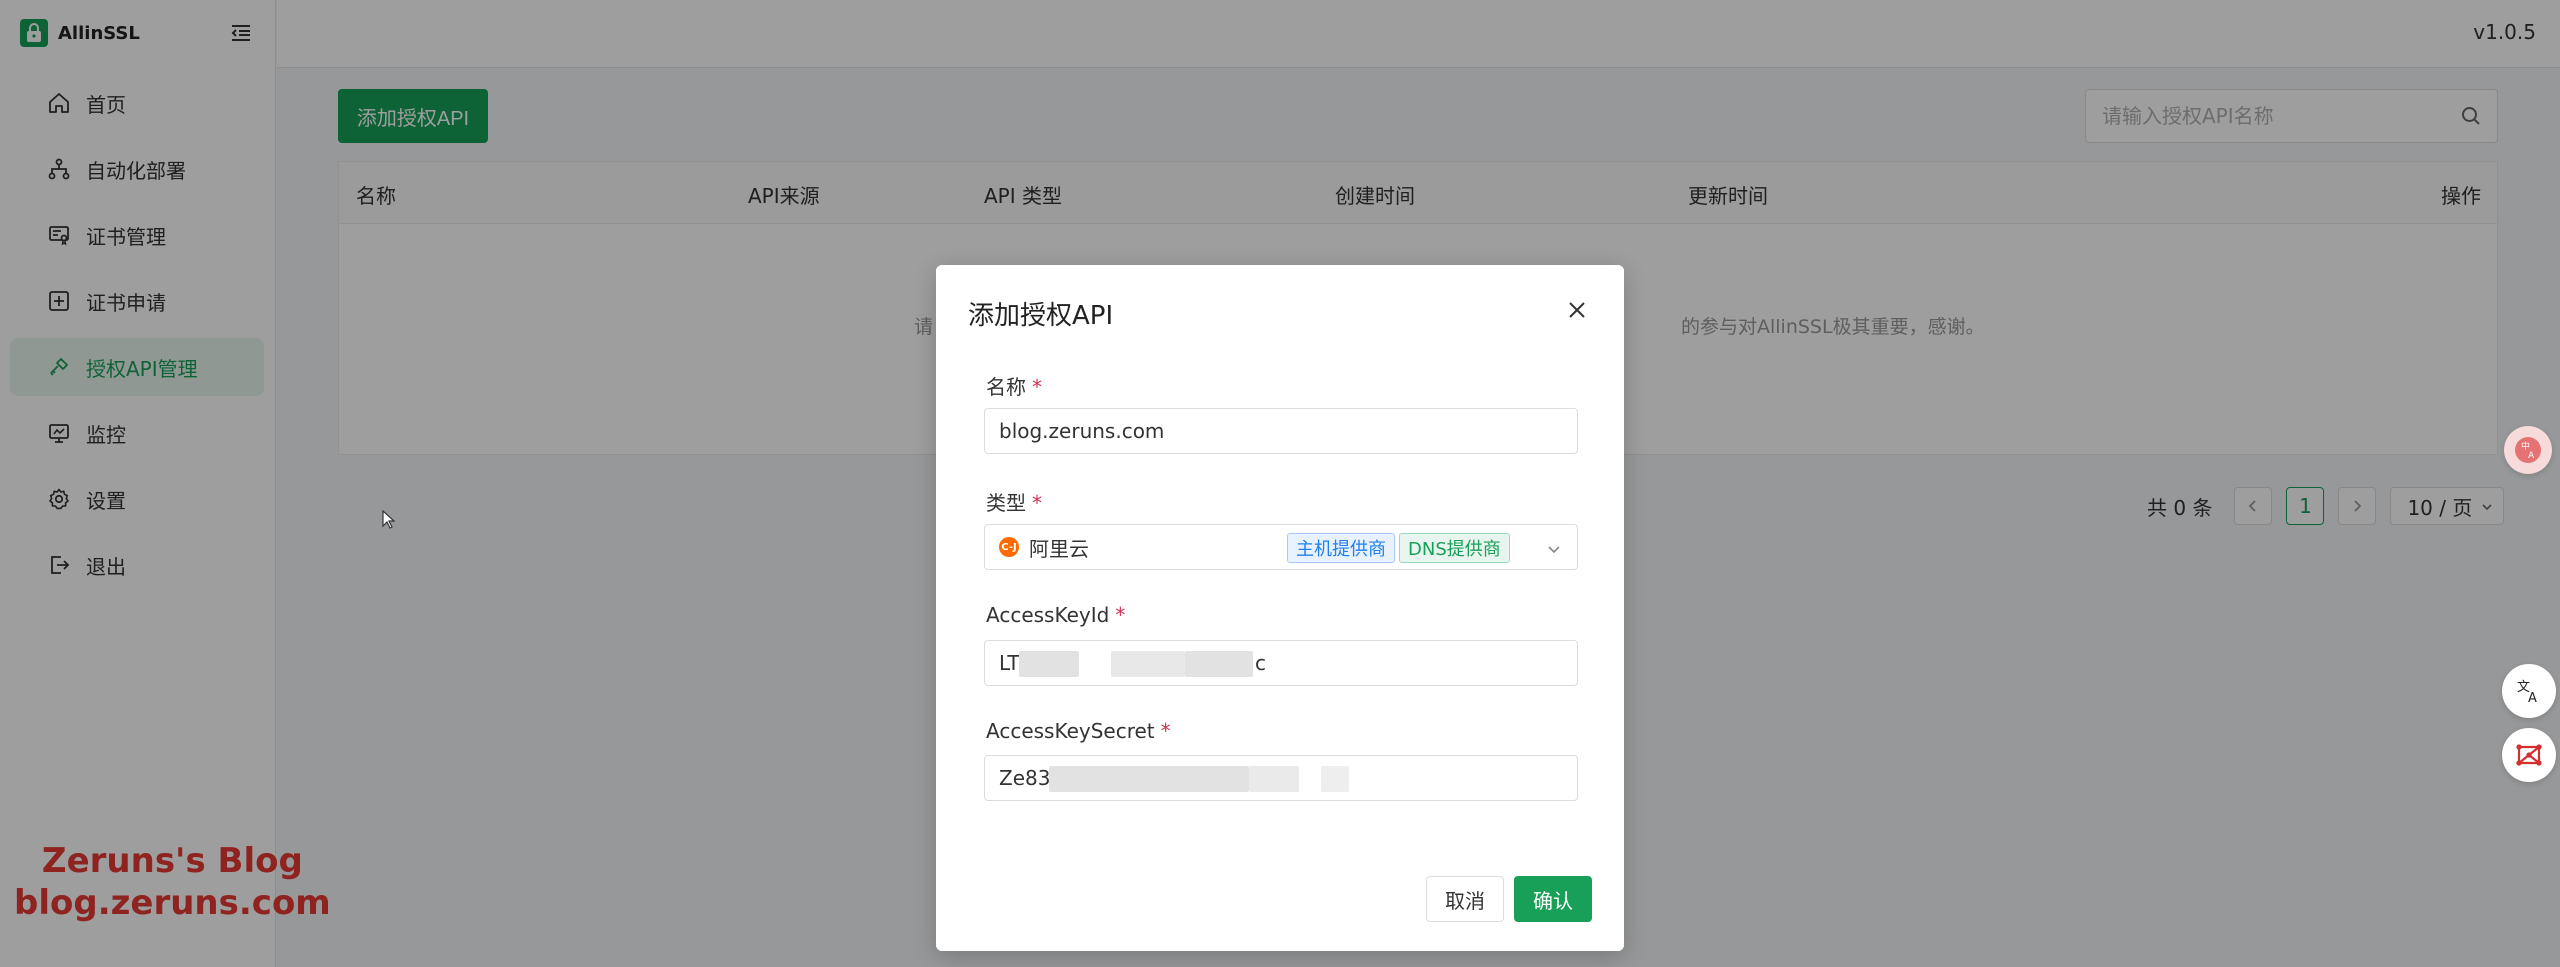 This screenshot has width=2560, height=967. I want to click on type-label: 类型 *, so click(1014, 501).